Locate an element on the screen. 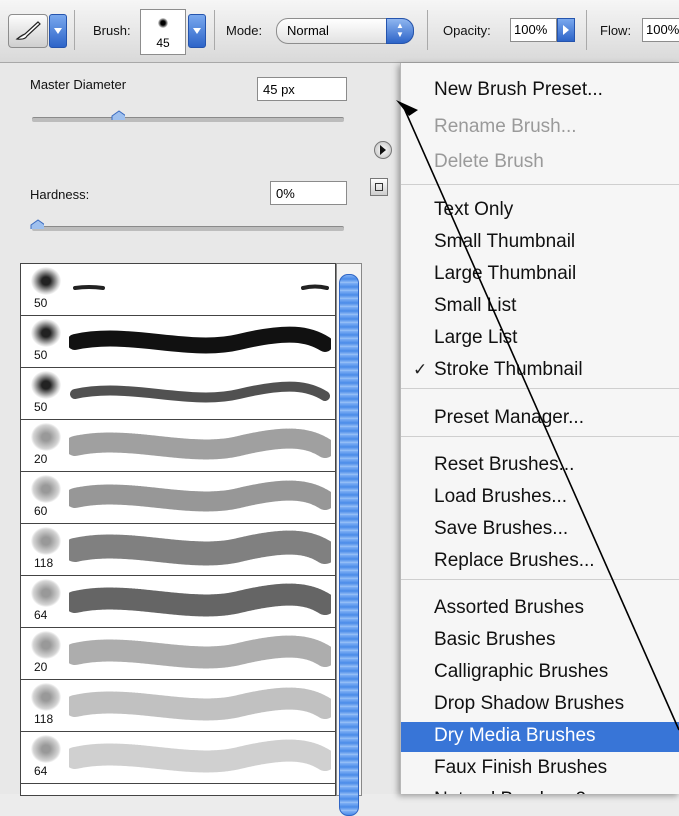 This screenshot has height=816, width=679. tool-preset-picker-button is located at coordinates (28, 31).